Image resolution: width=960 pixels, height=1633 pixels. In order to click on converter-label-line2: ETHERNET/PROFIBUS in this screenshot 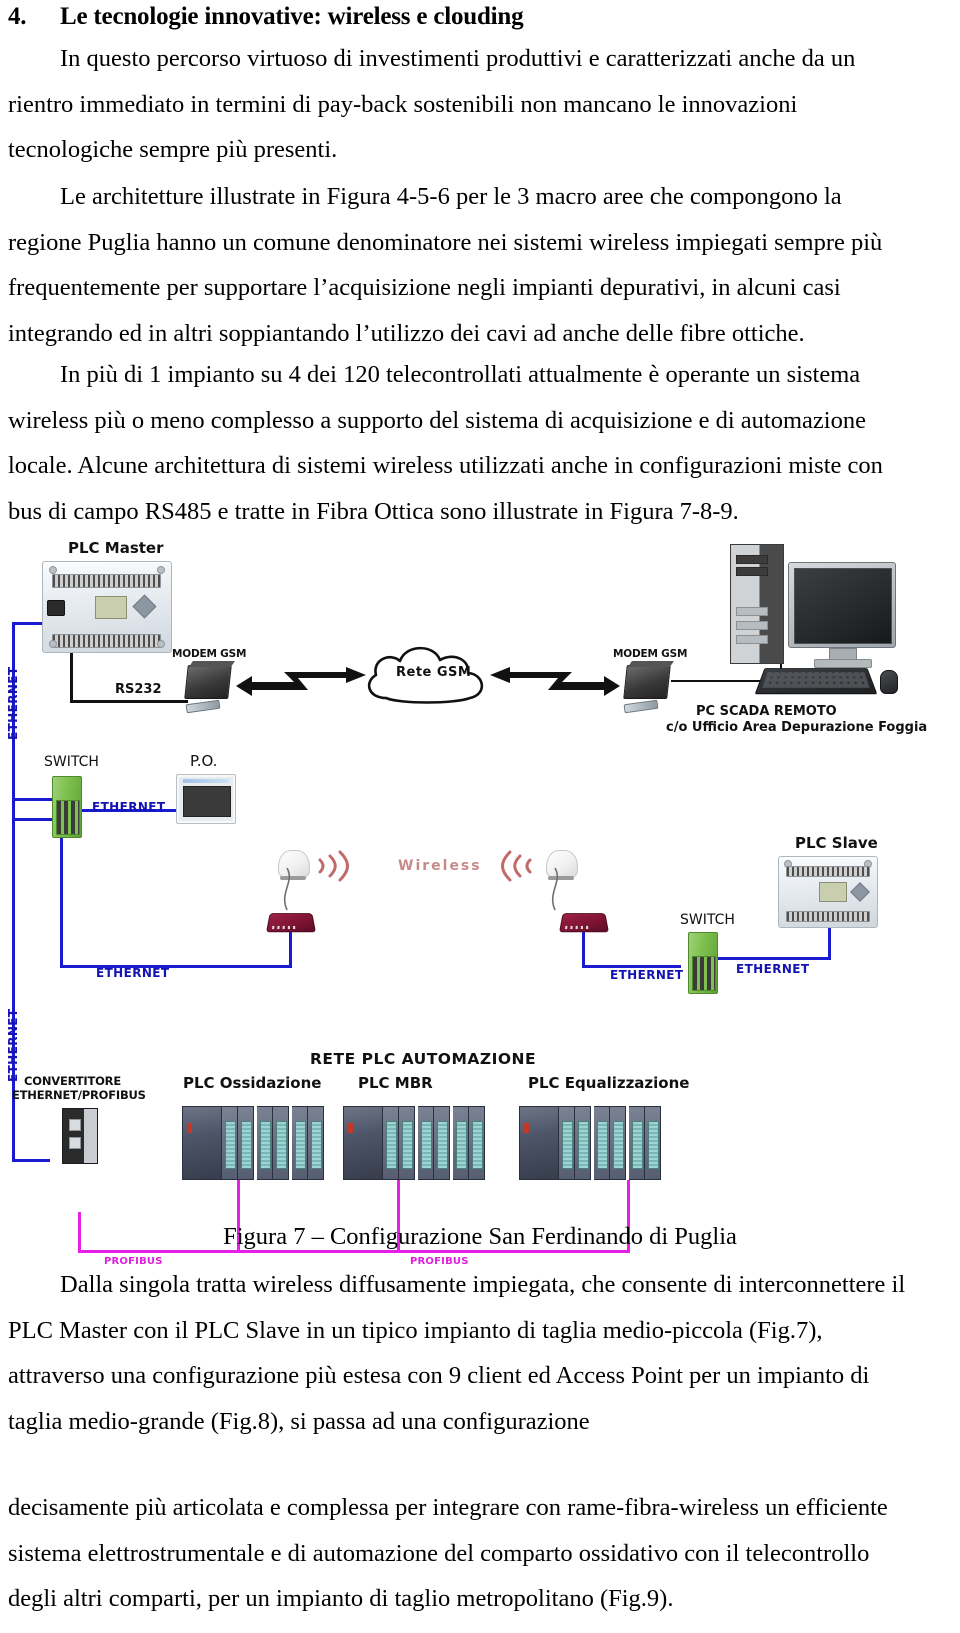, I will do `click(79, 1095)`.